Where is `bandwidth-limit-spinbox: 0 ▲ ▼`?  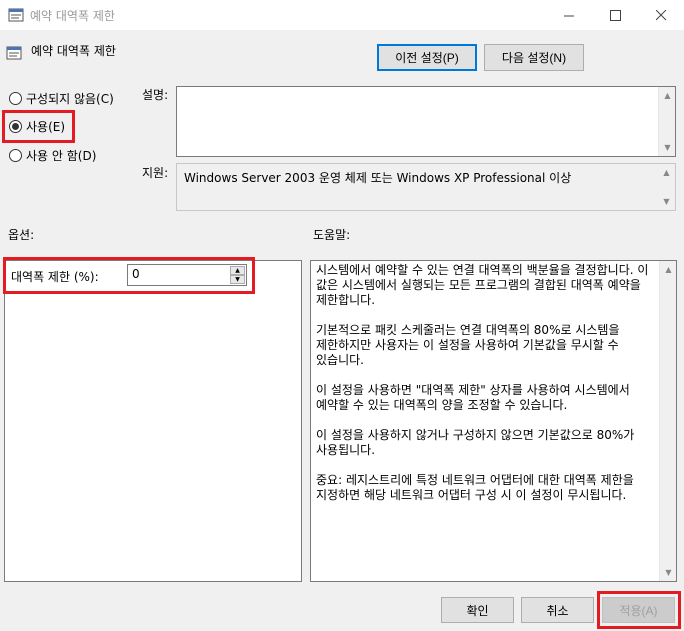 bandwidth-limit-spinbox: 0 ▲ ▼ is located at coordinates (187, 275).